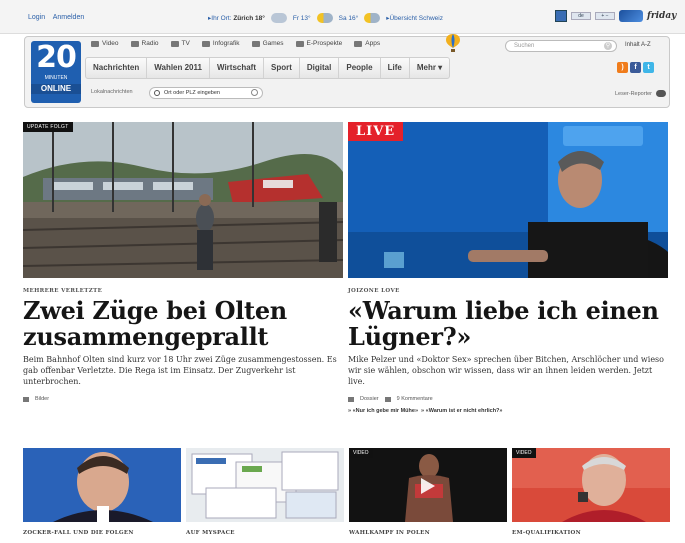 The width and height of the screenshot is (685, 543). I want to click on teaser-kicker: AUF MYSPACE, so click(210, 533).